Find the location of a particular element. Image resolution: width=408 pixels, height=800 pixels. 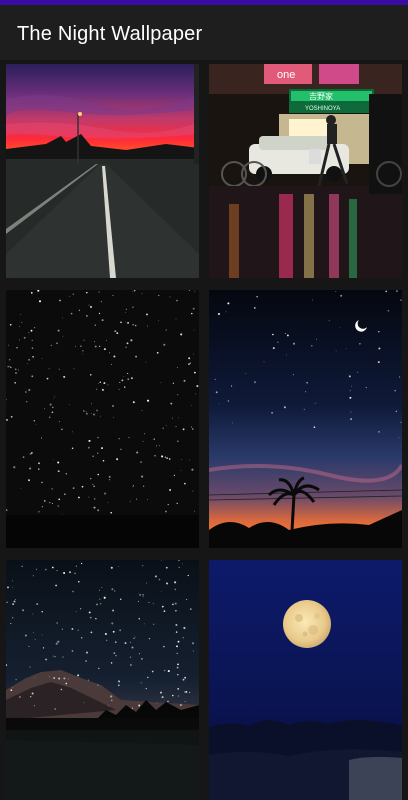

wallpaper-tile-full-moon is located at coordinates (305, 680).